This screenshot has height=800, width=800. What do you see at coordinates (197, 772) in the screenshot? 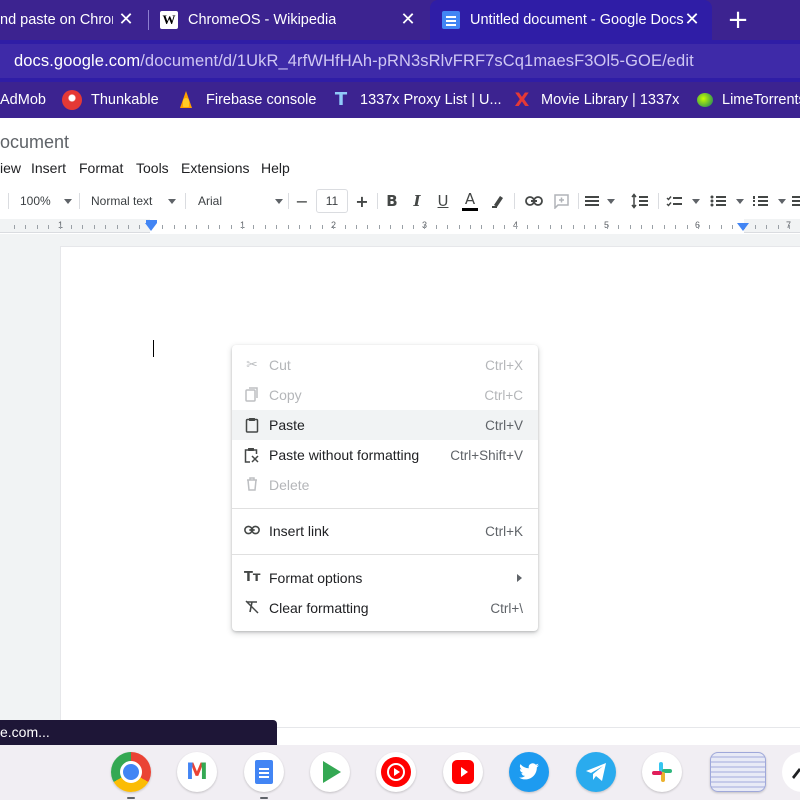
I see `gmail-icon: M` at bounding box center [197, 772].